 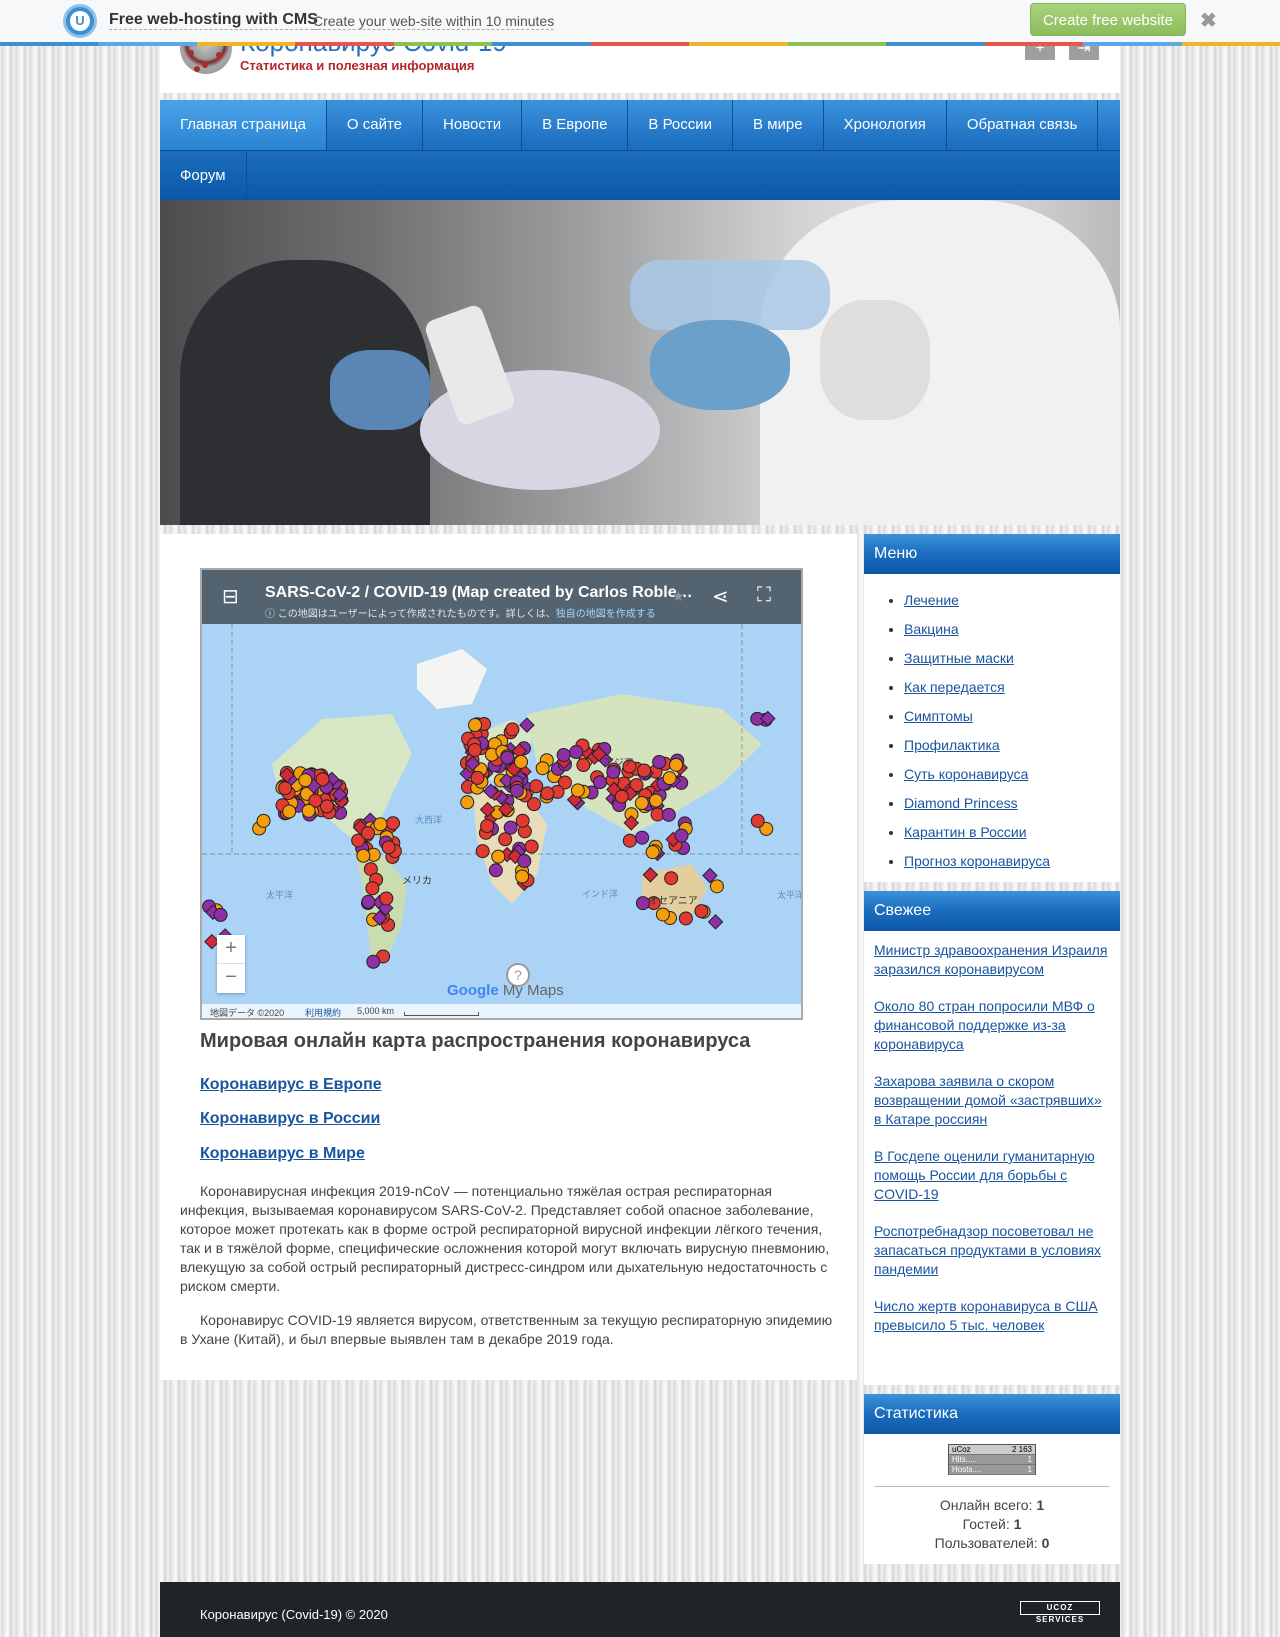 What do you see at coordinates (1108, 19) in the screenshot?
I see `create-website-button: Create free website` at bounding box center [1108, 19].